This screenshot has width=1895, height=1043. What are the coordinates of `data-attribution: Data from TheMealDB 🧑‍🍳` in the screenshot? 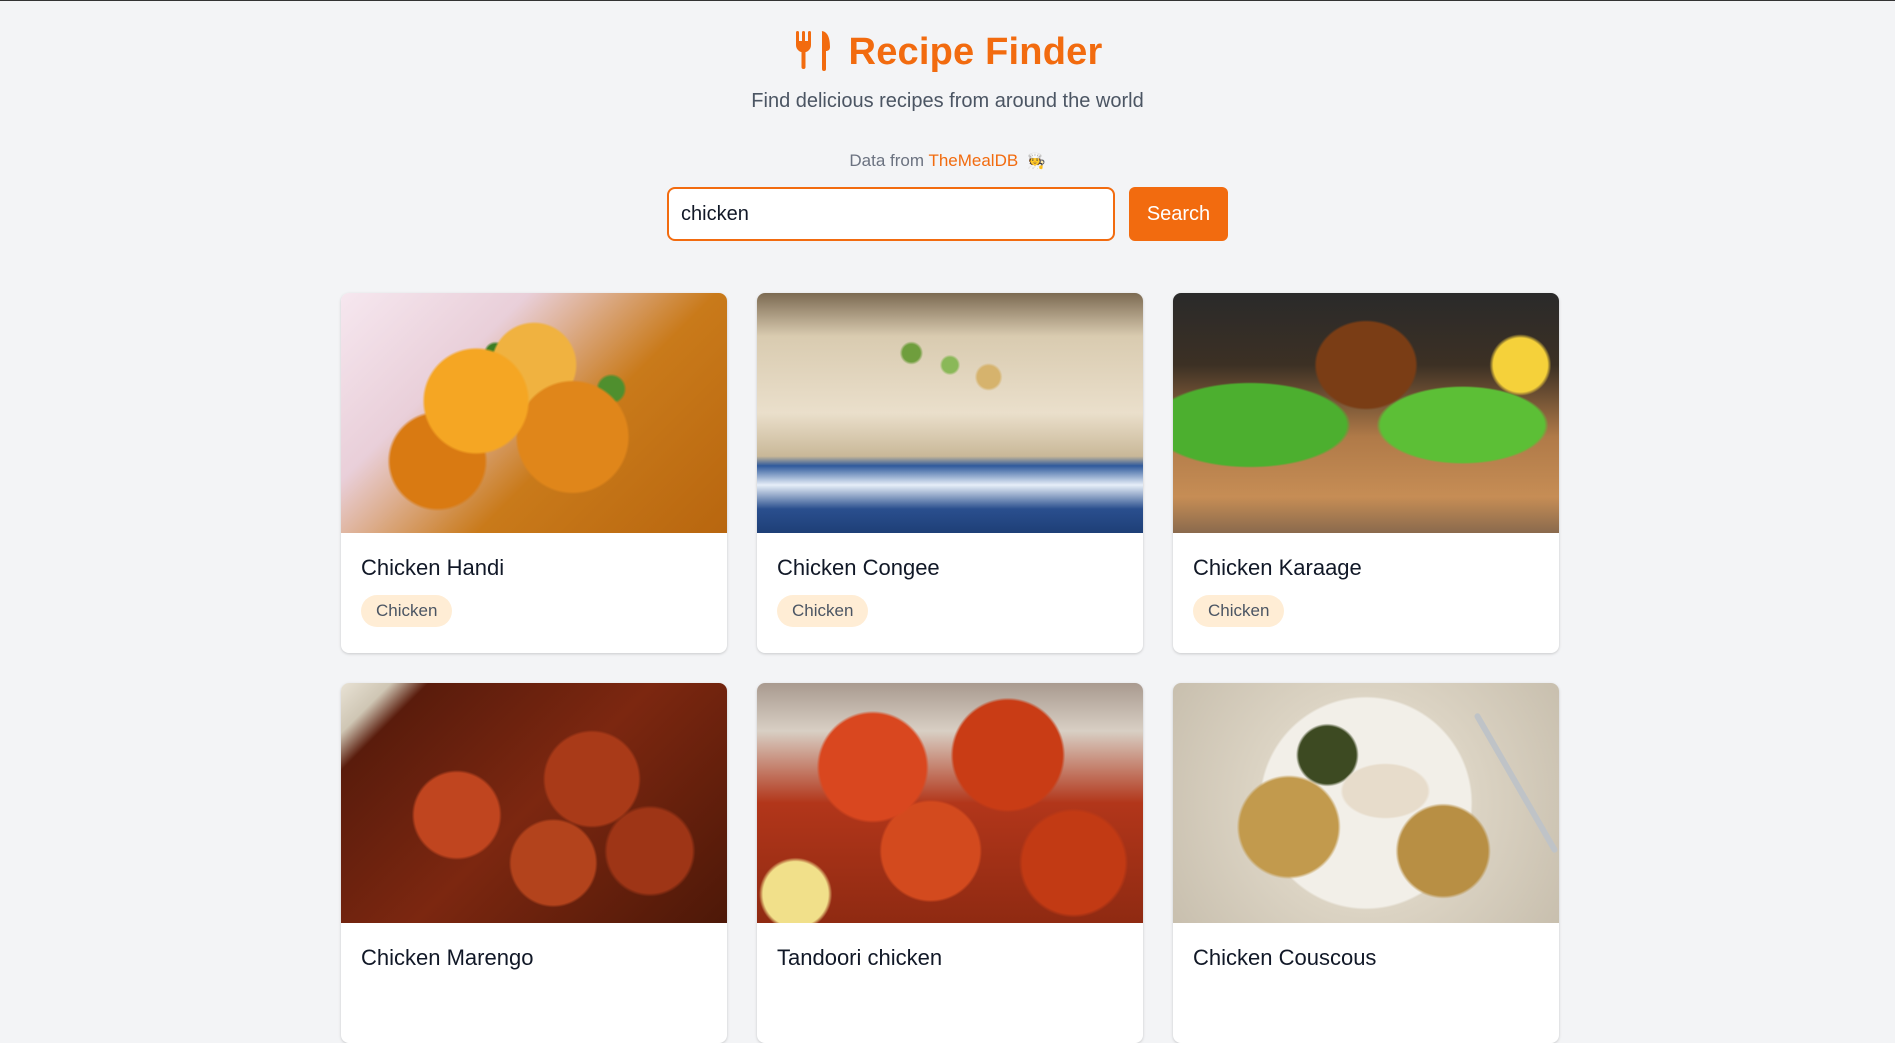 It's located at (947, 161).